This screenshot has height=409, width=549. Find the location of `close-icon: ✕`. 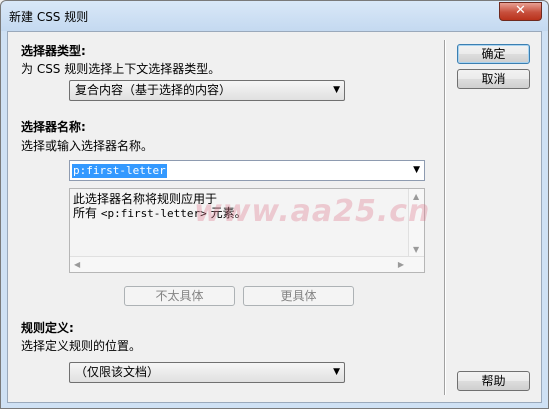

close-icon: ✕ is located at coordinates (520, 10).